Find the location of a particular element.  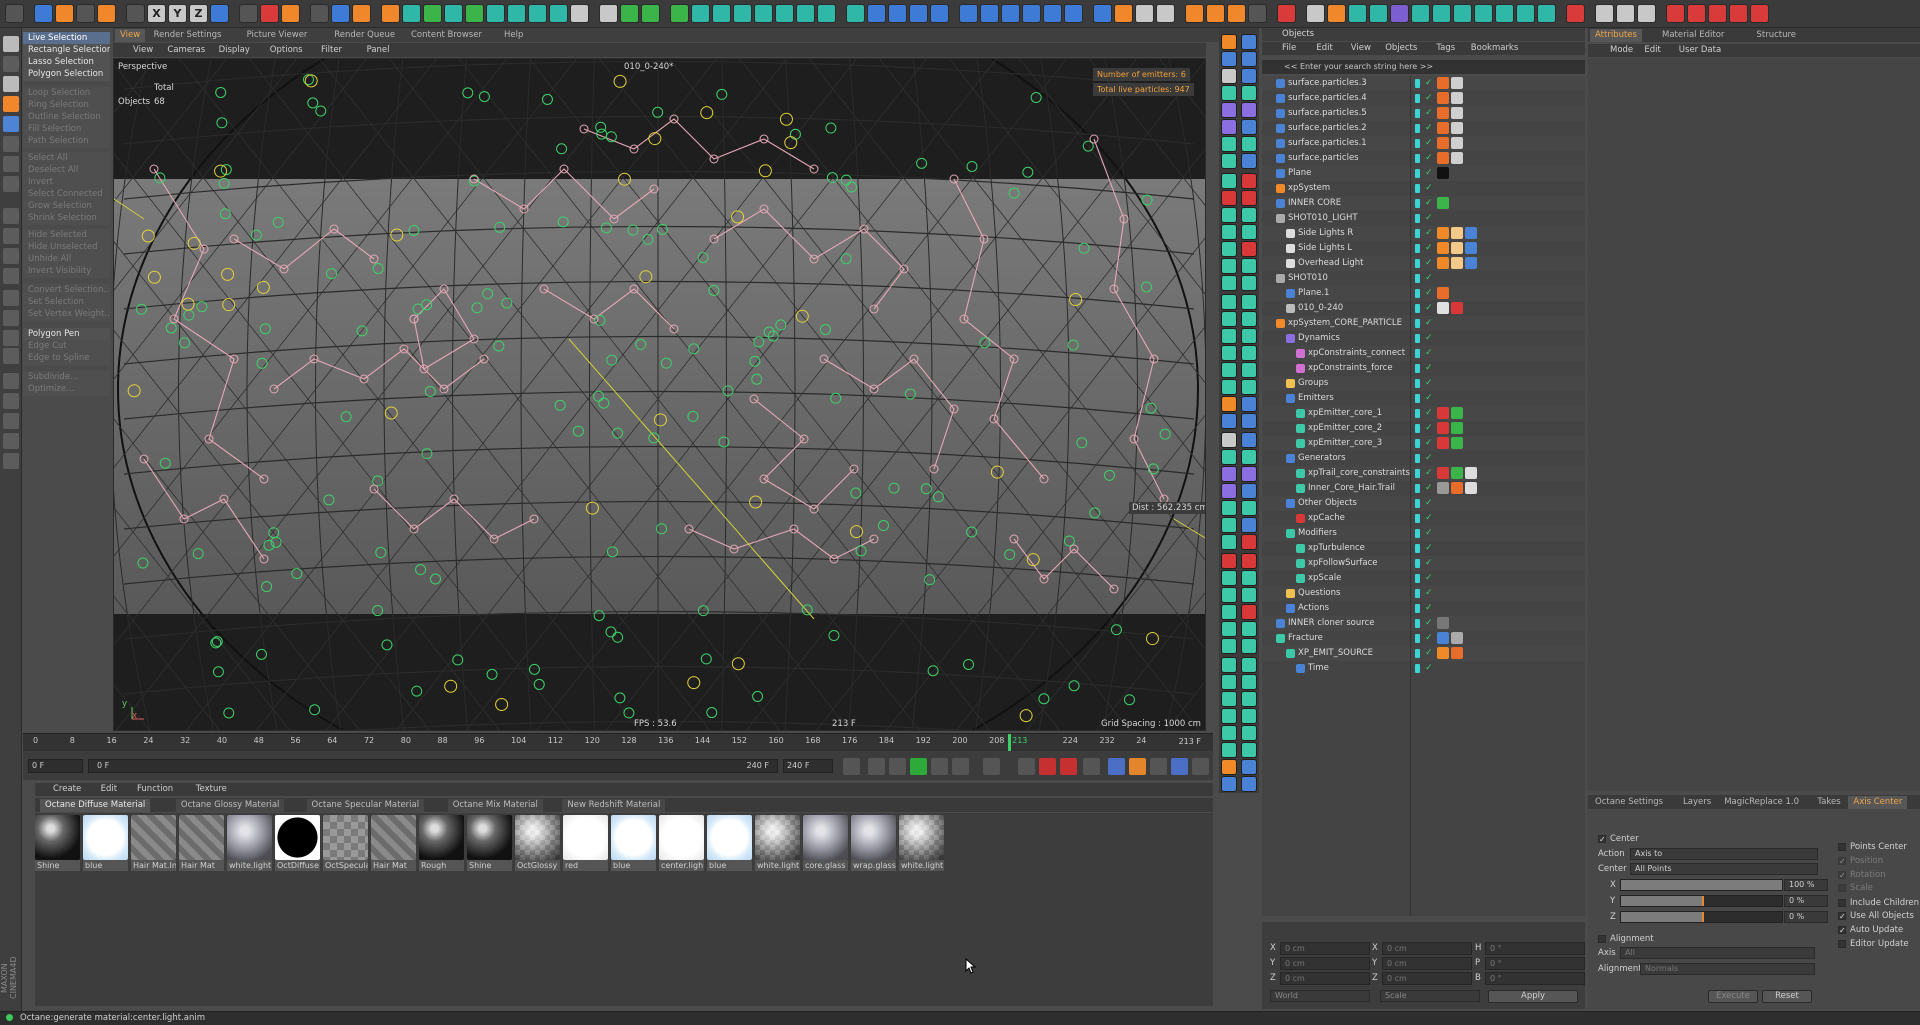

attributes-lower-tab: Layers is located at coordinates (1697, 802).